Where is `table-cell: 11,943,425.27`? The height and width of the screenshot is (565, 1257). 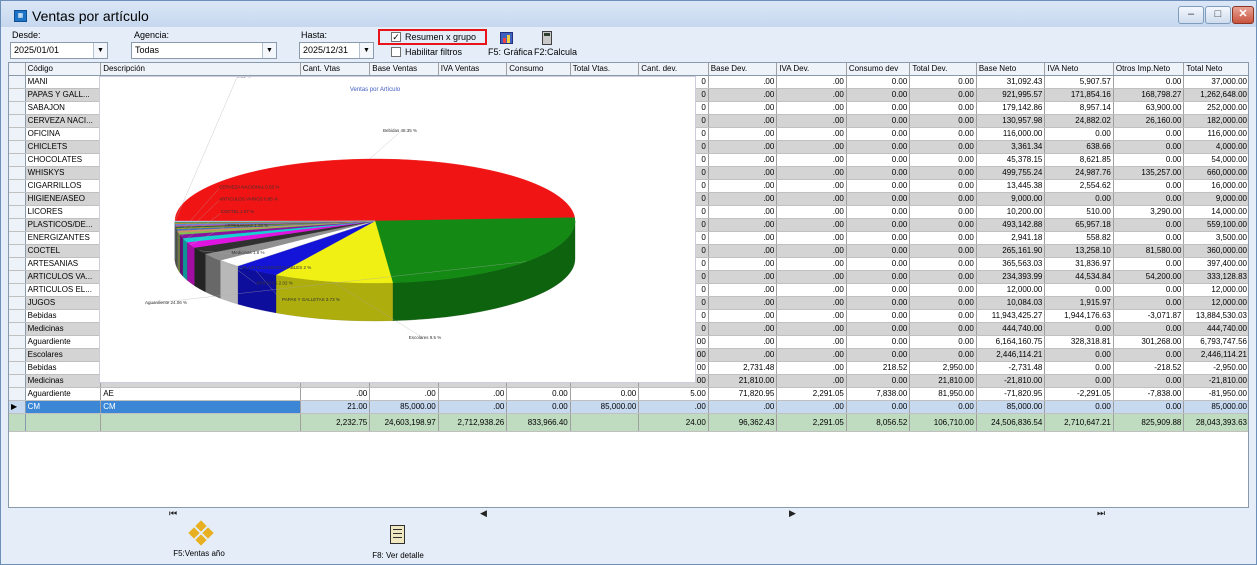 table-cell: 11,943,425.27 is located at coordinates (1011, 316).